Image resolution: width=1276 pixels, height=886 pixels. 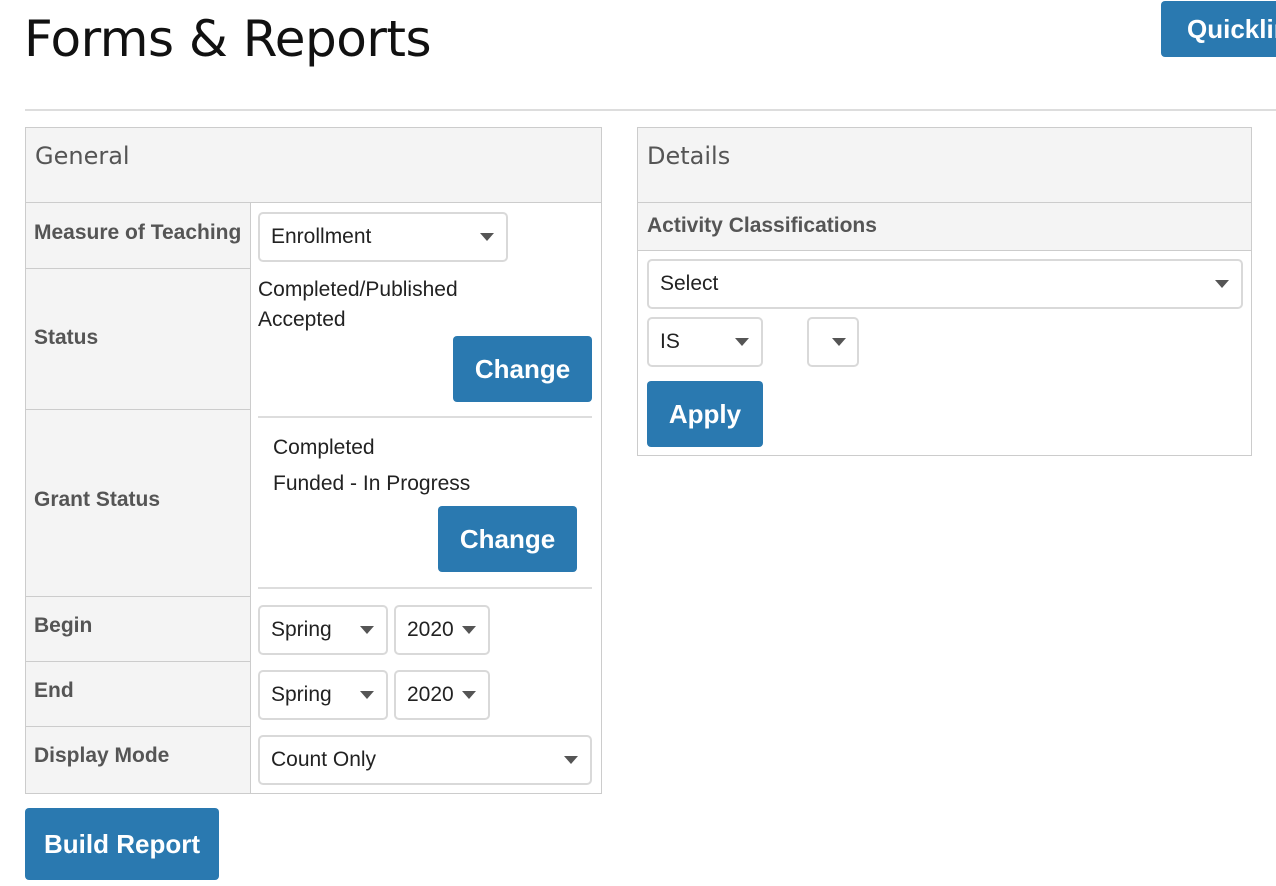 I want to click on status-divider, so click(x=425, y=417).